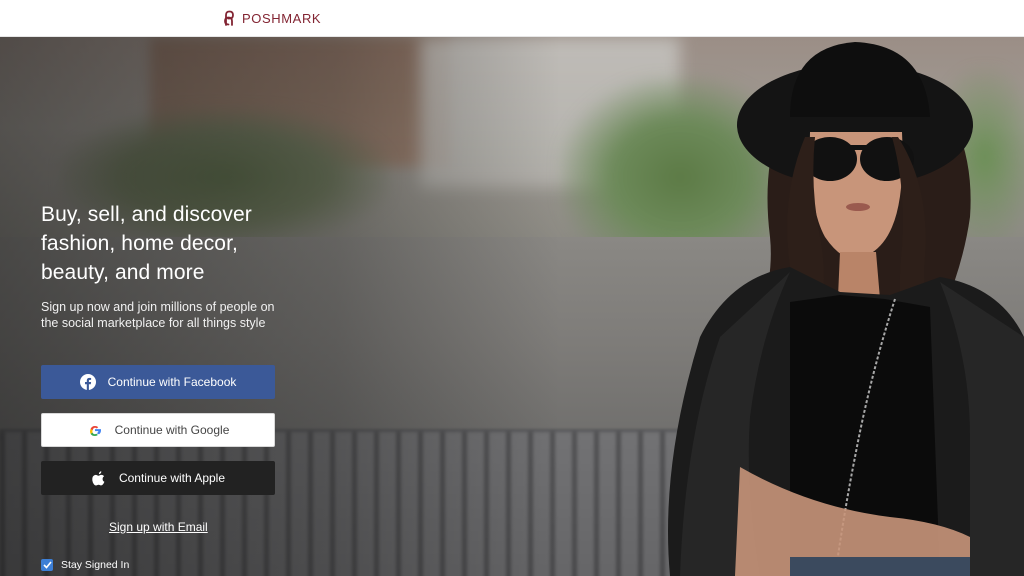 This screenshot has height=576, width=1024. Describe the element at coordinates (158, 527) in the screenshot. I see `sign-up-with-email-link: Sign up with Email` at that location.